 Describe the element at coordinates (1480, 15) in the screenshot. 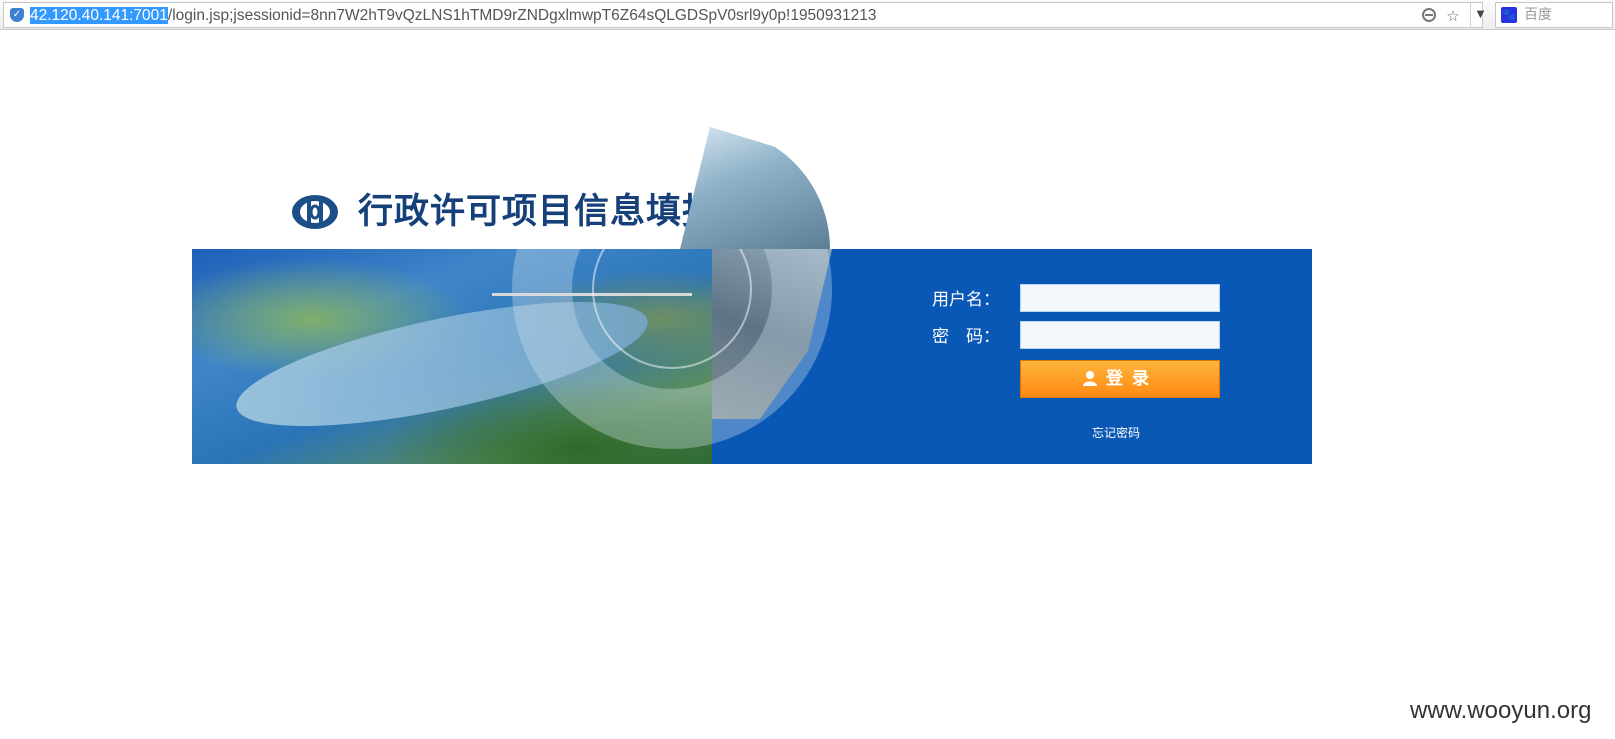

I see `dropdown-icon: ▼` at that location.